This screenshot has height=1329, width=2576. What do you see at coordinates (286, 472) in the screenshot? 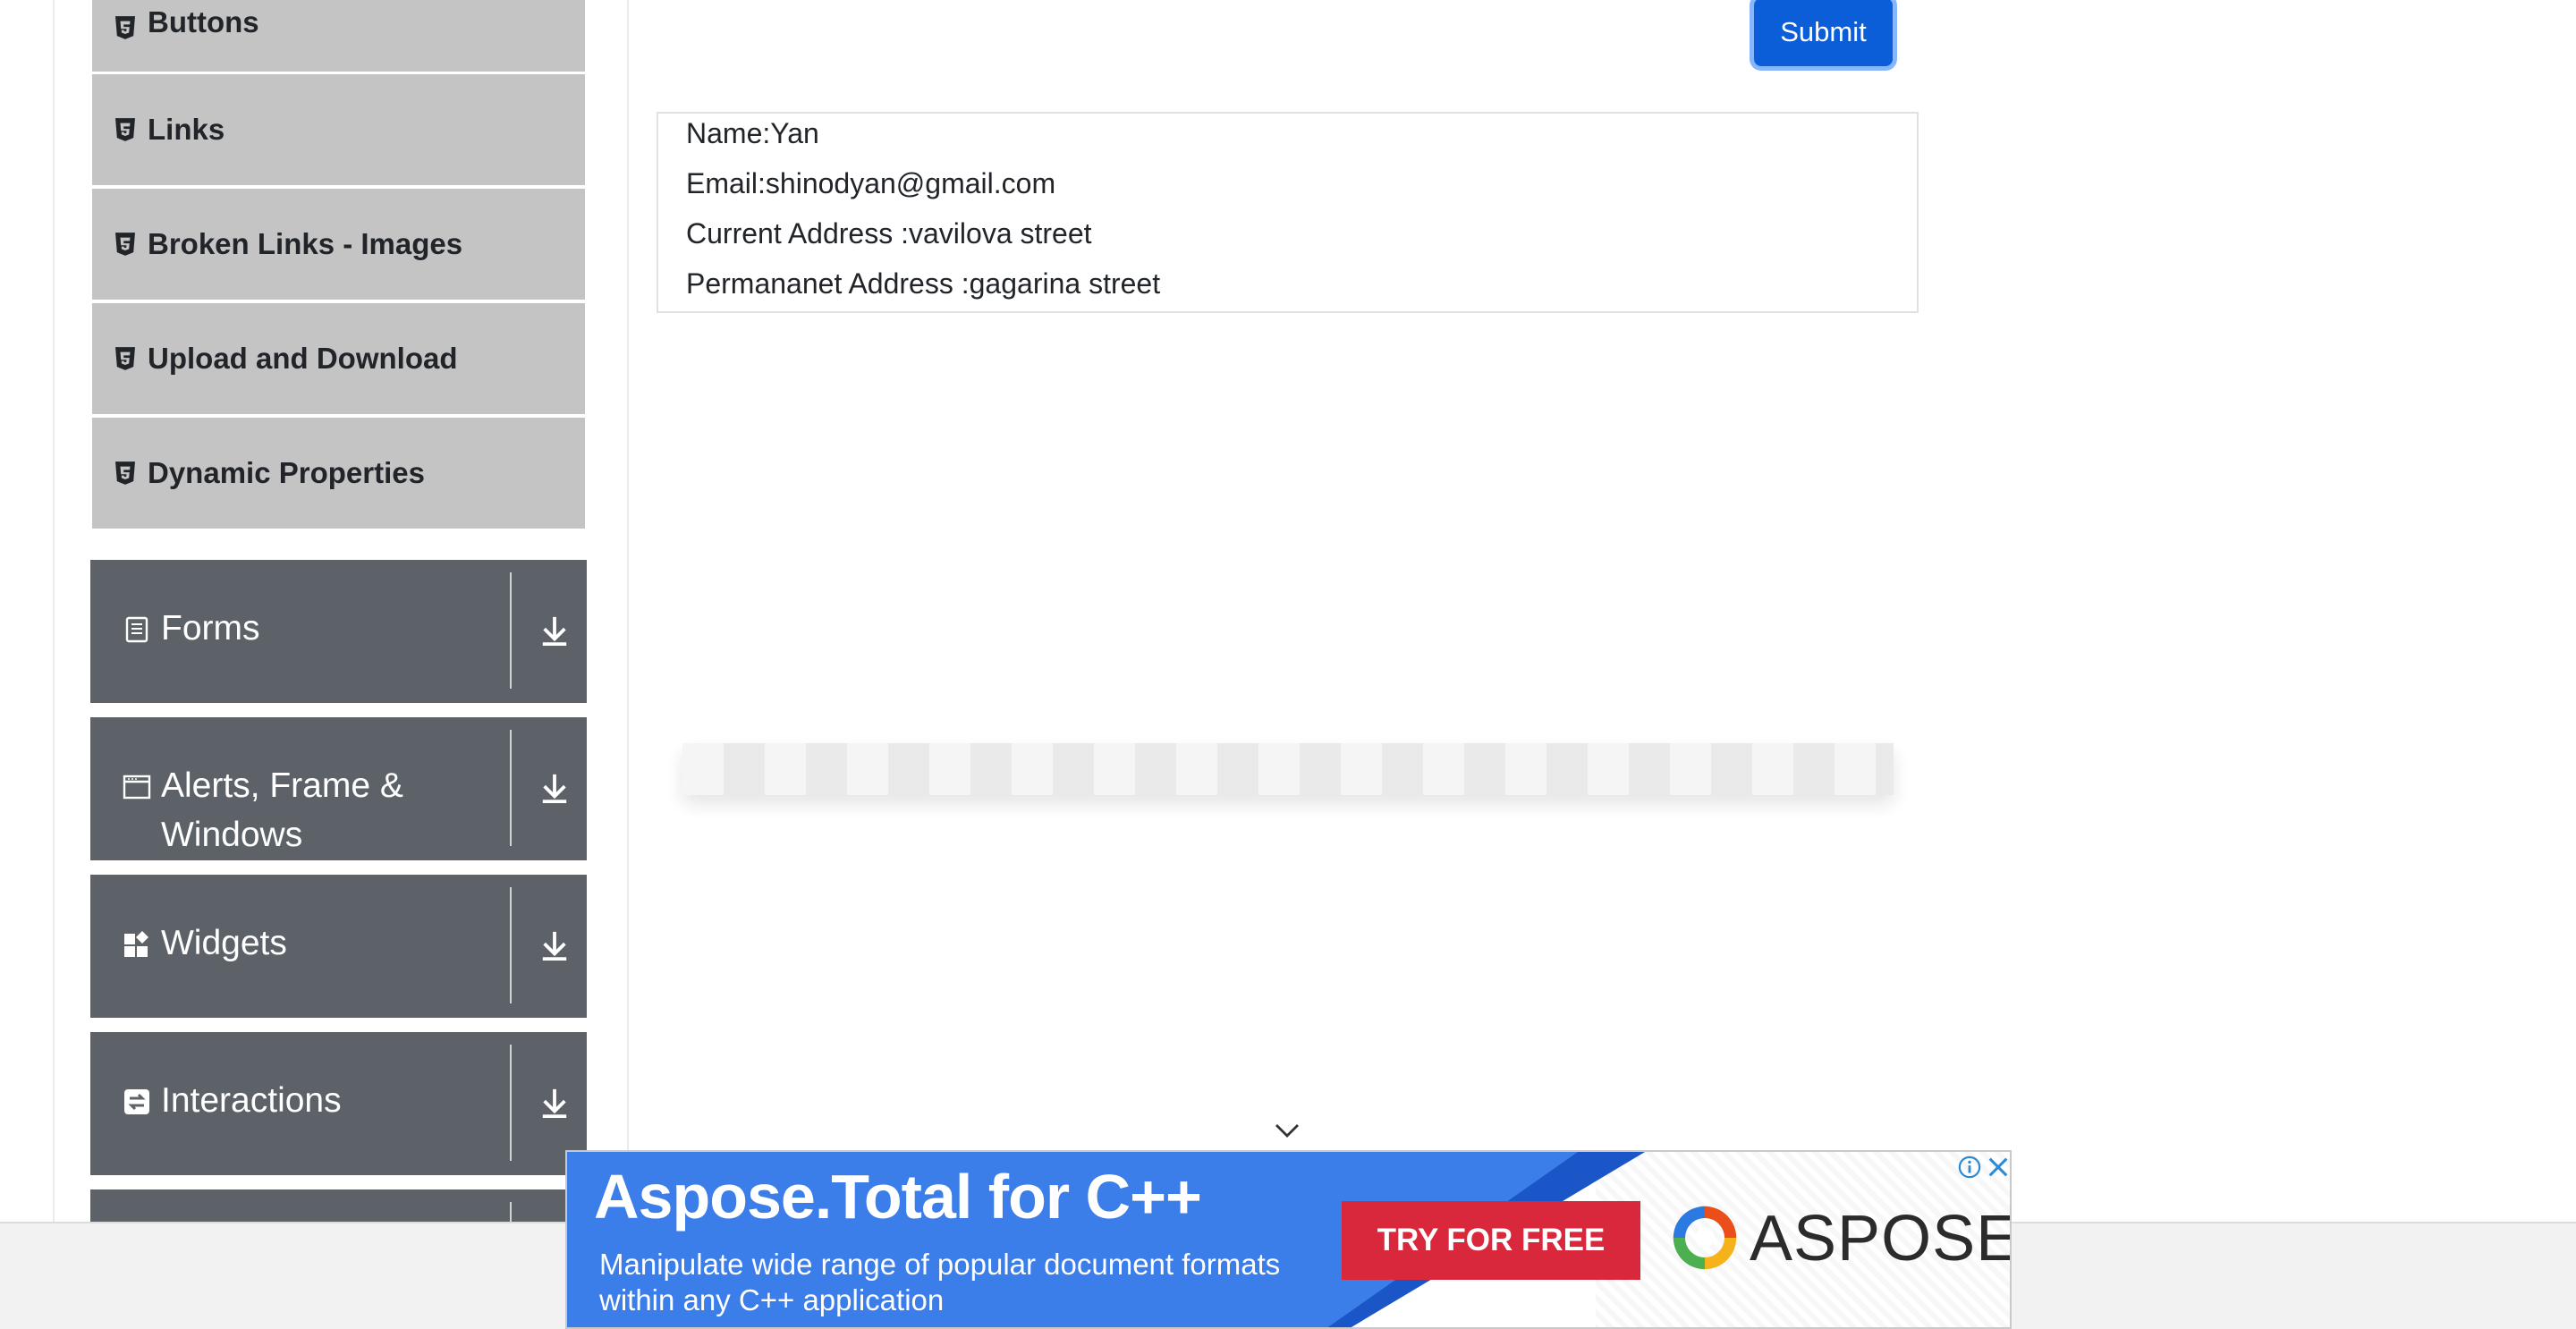
I see `sidebar-item-label: Dynamic Properties` at bounding box center [286, 472].